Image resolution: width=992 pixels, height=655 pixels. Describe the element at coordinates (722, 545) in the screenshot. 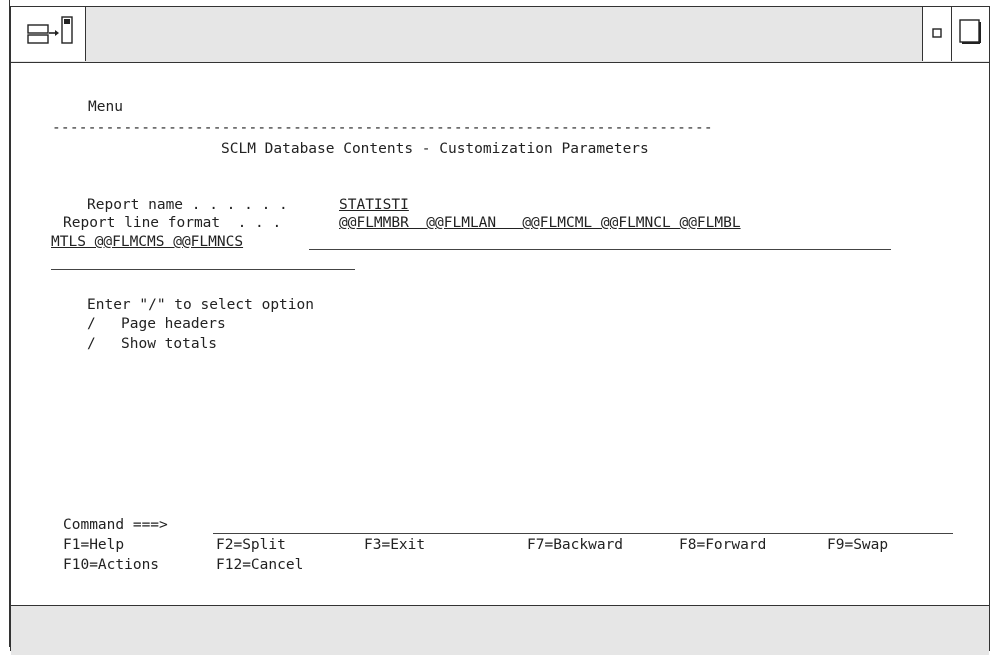

I see `fkey-forward: F8=Forward` at that location.